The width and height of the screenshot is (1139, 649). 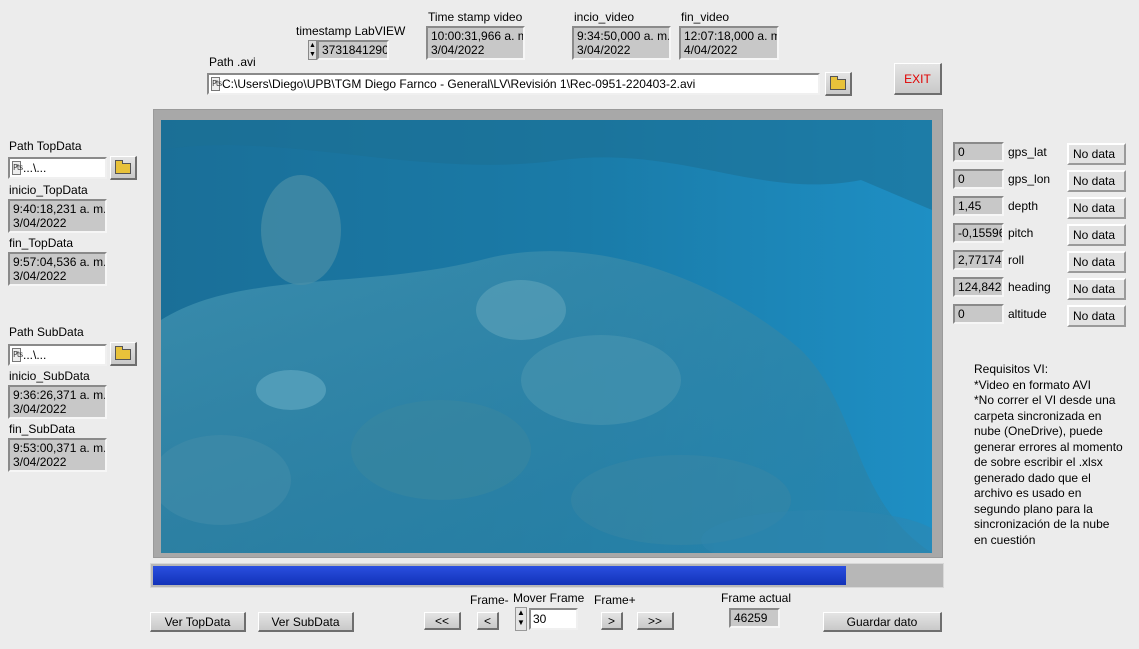 I want to click on inicio-topdata-label: inicio_TopData, so click(x=48, y=190).